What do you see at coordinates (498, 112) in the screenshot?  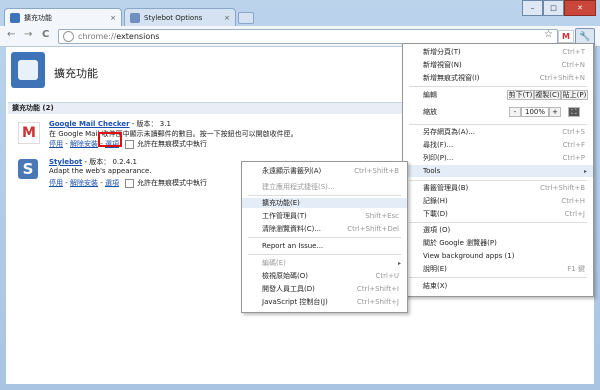 I see `menu-item-zoom: 縮放 - 100% + ⛶` at bounding box center [498, 112].